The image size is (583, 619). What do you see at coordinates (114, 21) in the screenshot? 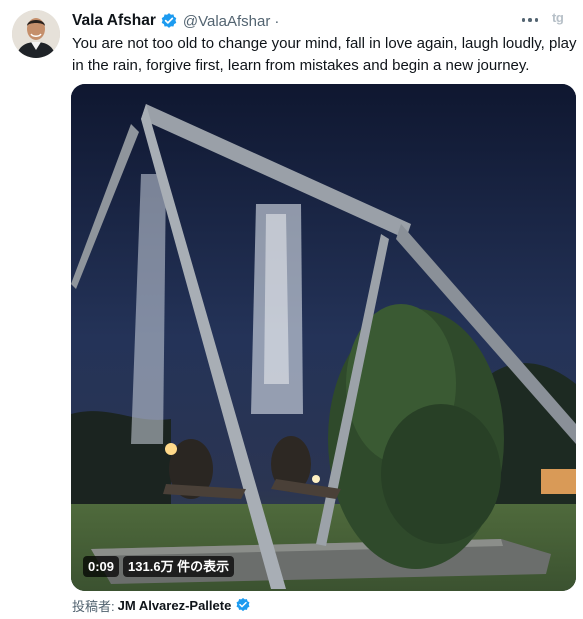
I see `author-name: Vala Afshar` at bounding box center [114, 21].